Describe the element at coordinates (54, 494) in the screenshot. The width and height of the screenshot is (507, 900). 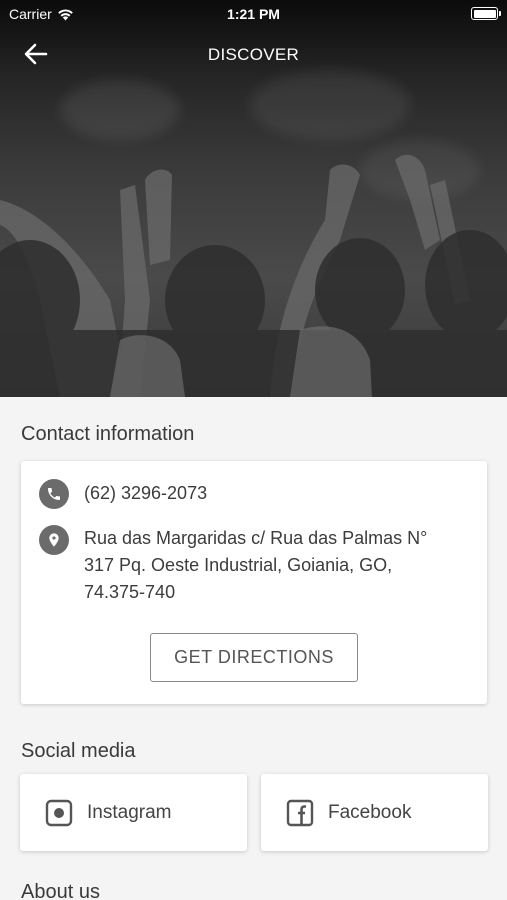
I see `phone-icon` at that location.